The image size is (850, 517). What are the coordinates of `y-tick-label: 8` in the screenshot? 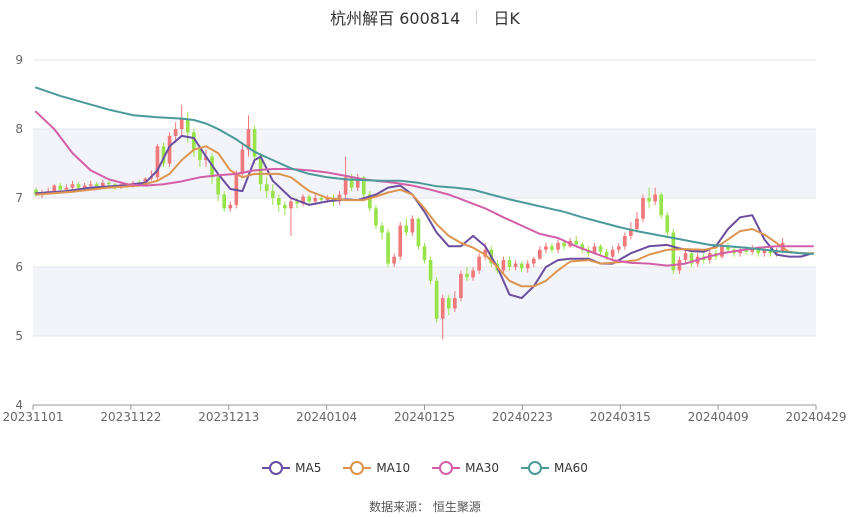 It's located at (19, 129).